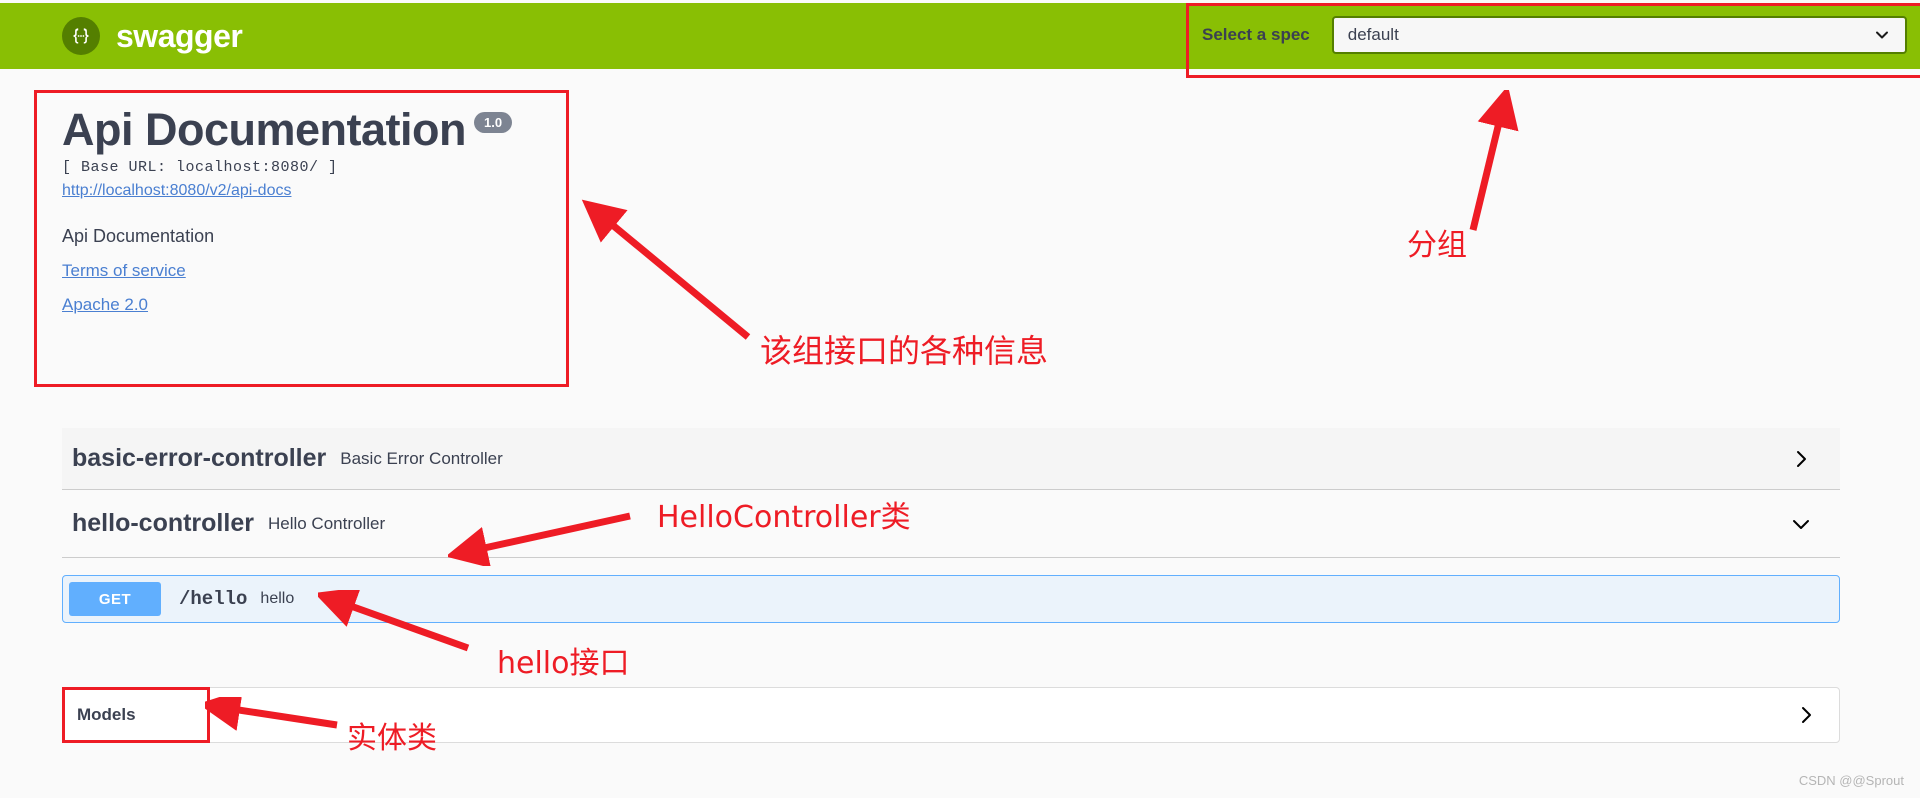  I want to click on annotation-arrow-group, so click(1494, 160).